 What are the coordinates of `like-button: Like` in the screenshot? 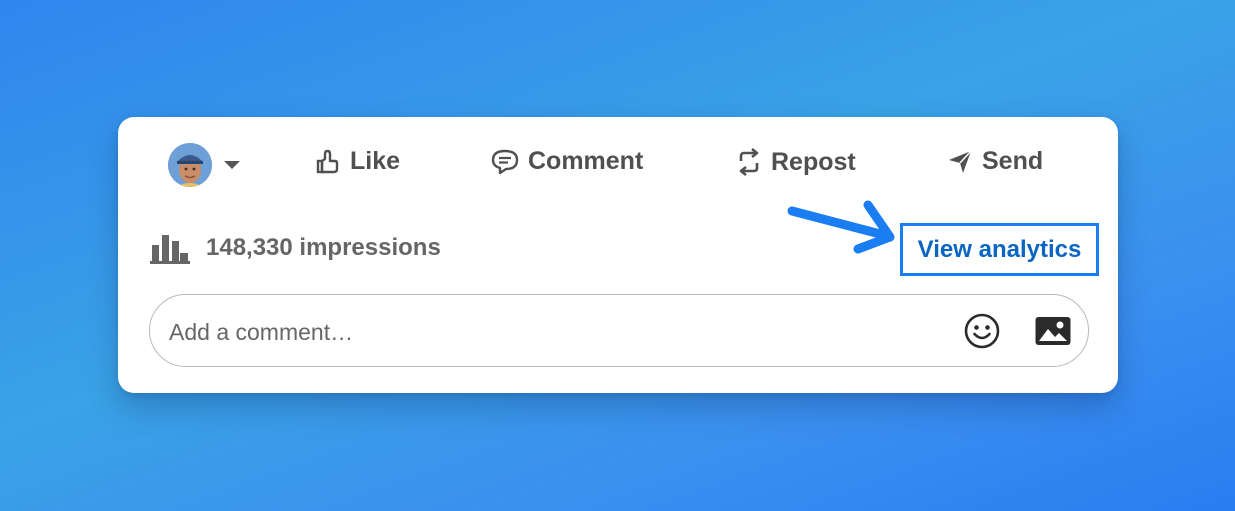 It's located at (357, 161).